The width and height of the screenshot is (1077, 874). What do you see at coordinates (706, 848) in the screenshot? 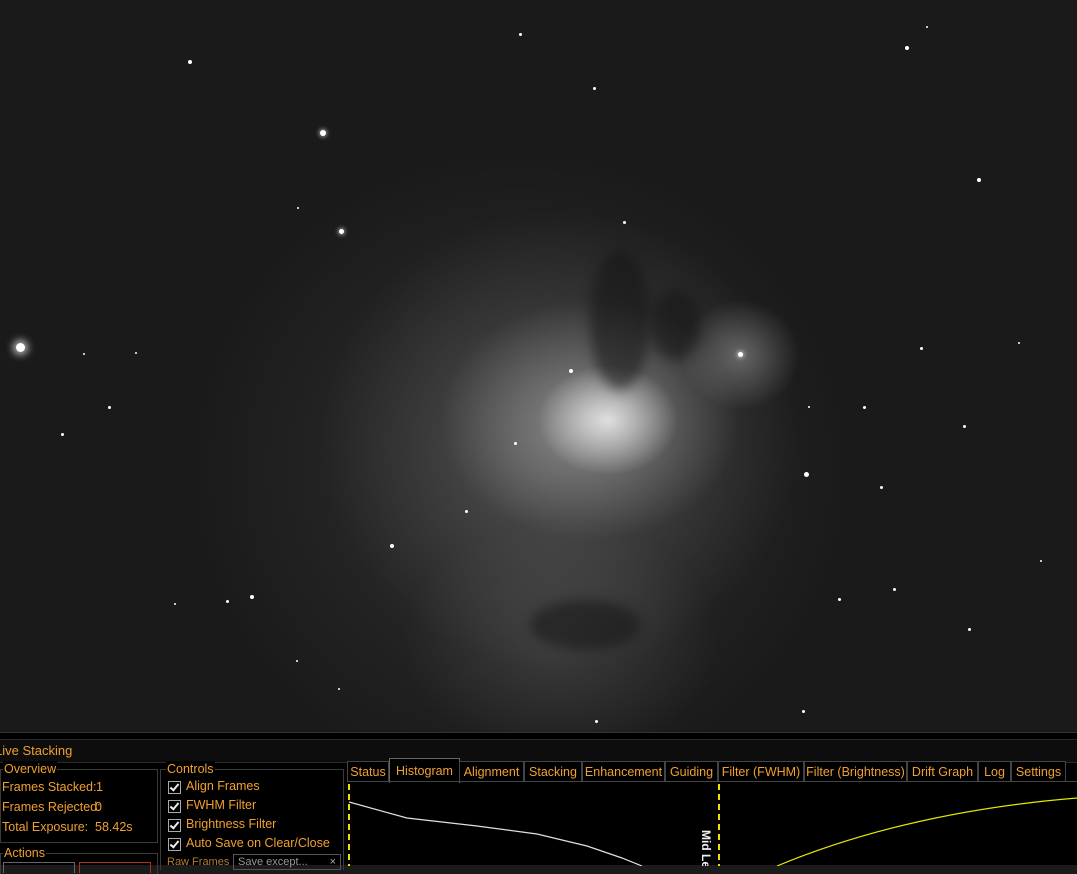
I see `mid-level-label: Mid Le` at bounding box center [706, 848].